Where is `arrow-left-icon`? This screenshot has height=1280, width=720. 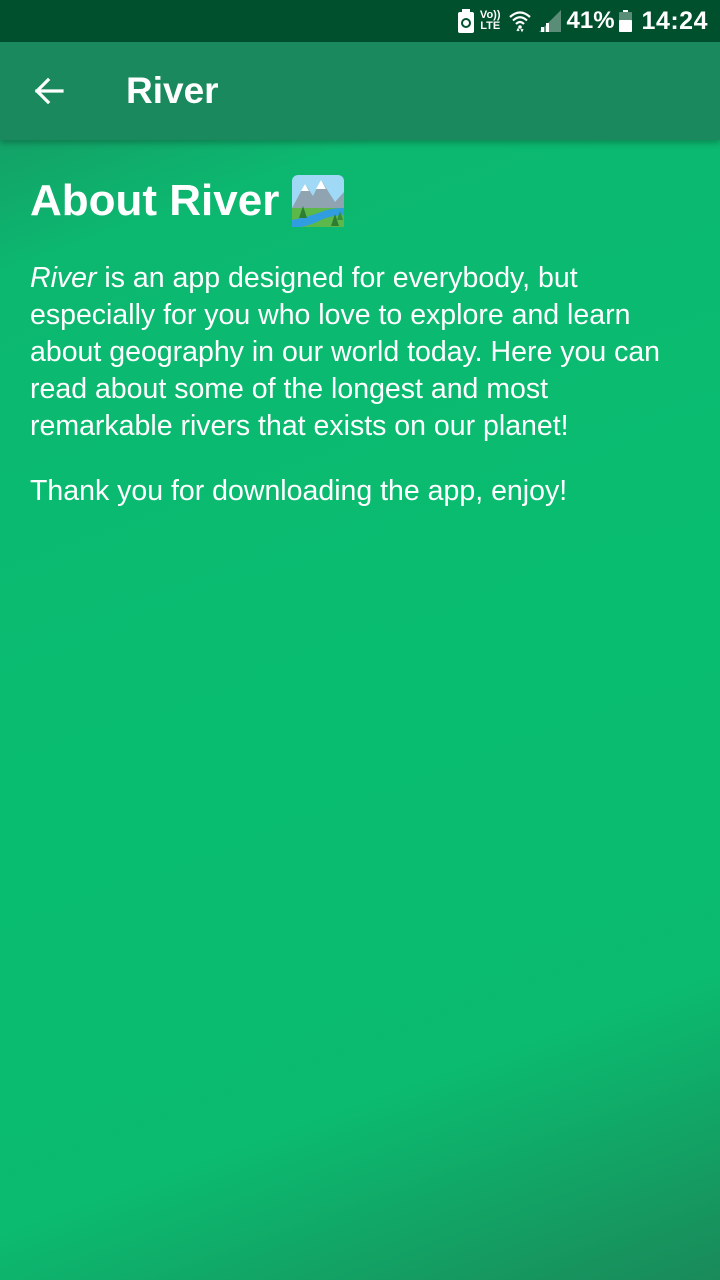 arrow-left-icon is located at coordinates (49, 91).